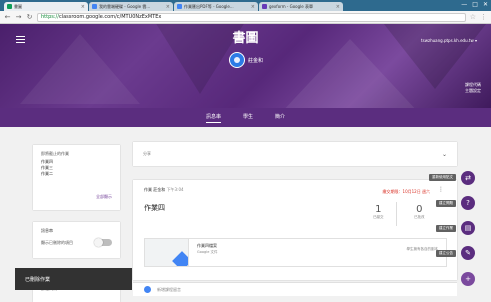  I want to click on show-deleted-row: 顯示已刪除的項目, so click(76, 242).